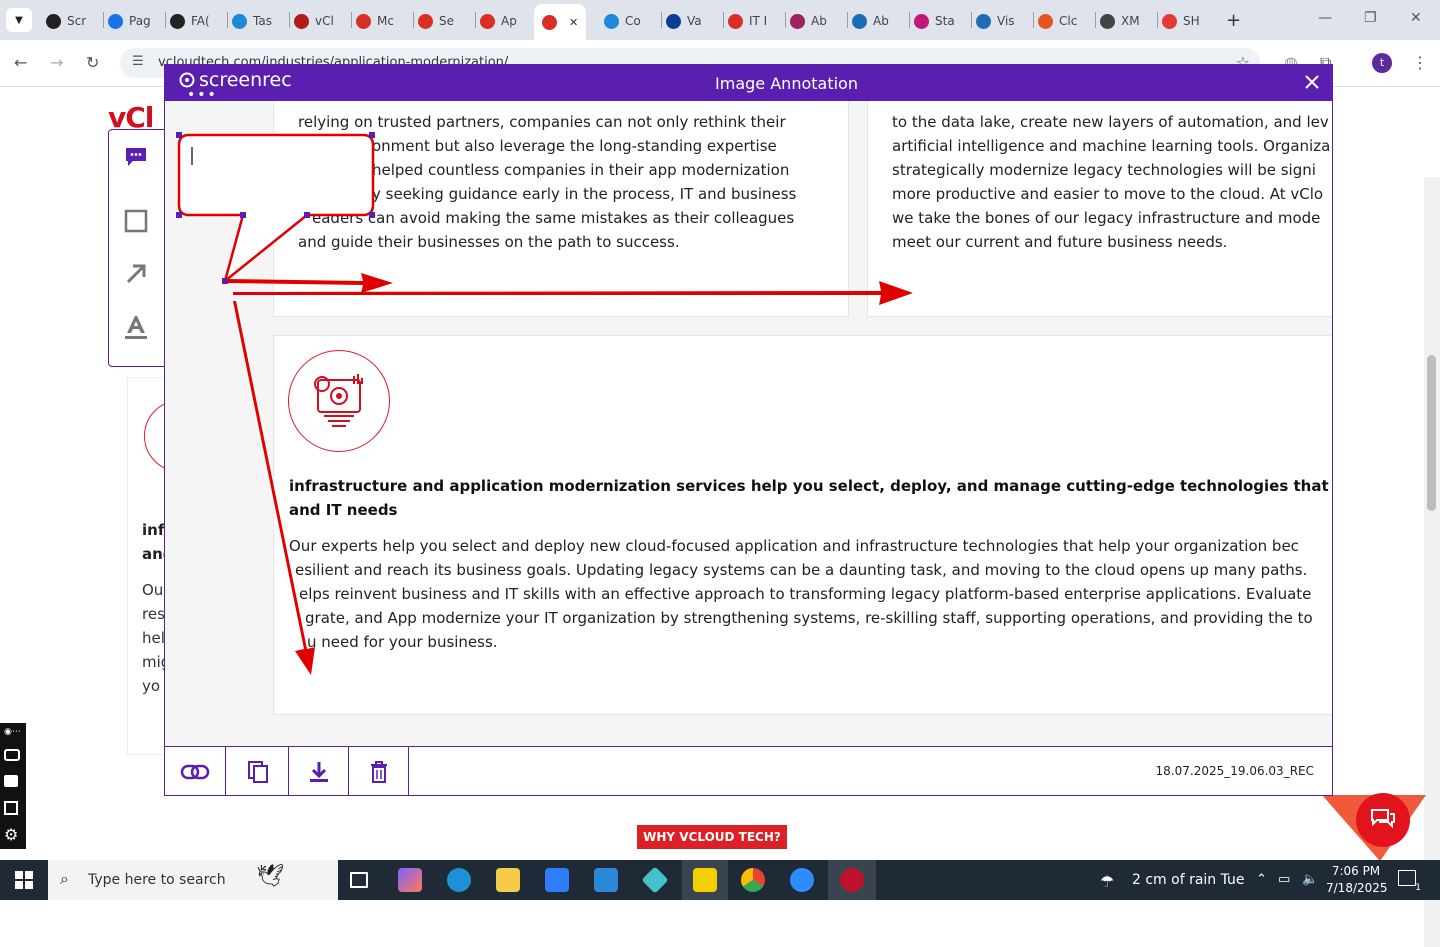 The height and width of the screenshot is (947, 1440). Describe the element at coordinates (56, 62) in the screenshot. I see `forward-arrow-icon: →` at that location.